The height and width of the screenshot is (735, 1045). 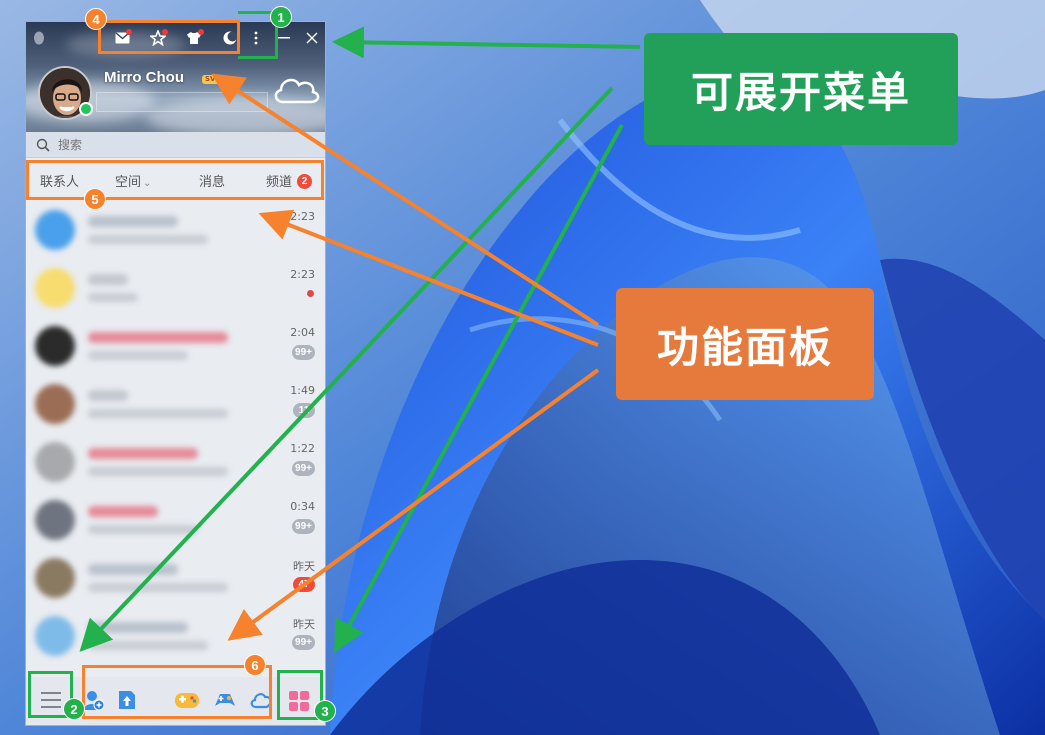 I want to click on unread-count-badge: 11, so click(x=304, y=410).